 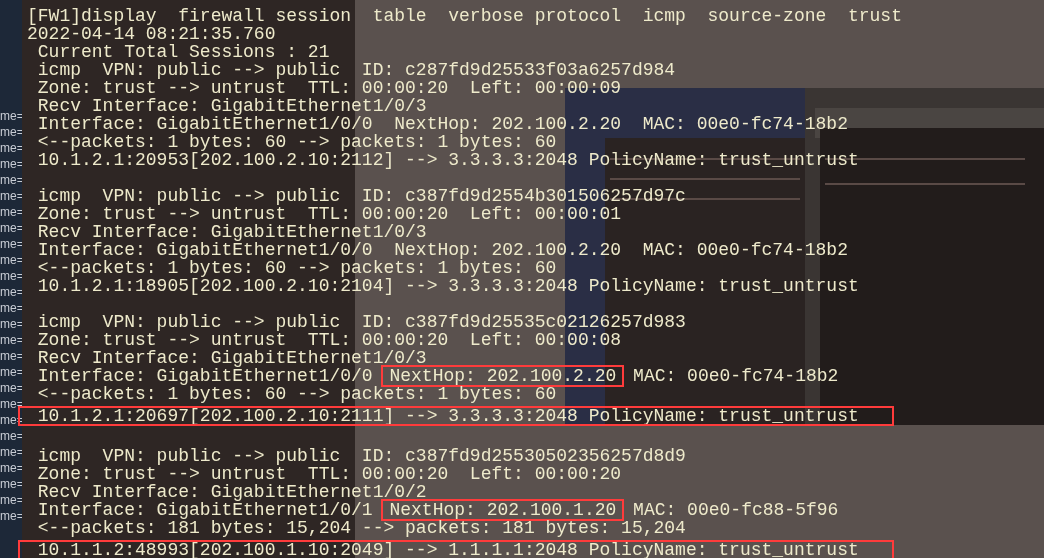 What do you see at coordinates (151, 34) in the screenshot?
I see `terminal-line: 2022-04-14 08:21:35.760` at bounding box center [151, 34].